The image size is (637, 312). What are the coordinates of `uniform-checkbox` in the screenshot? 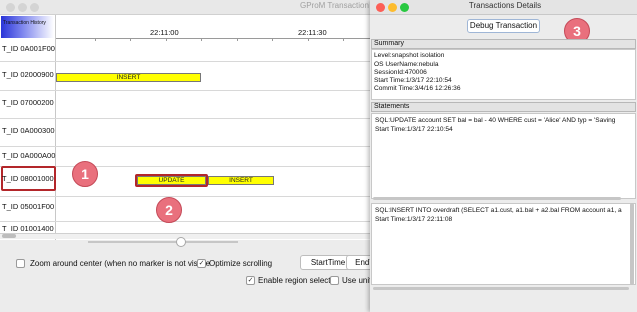 It's located at (334, 280).